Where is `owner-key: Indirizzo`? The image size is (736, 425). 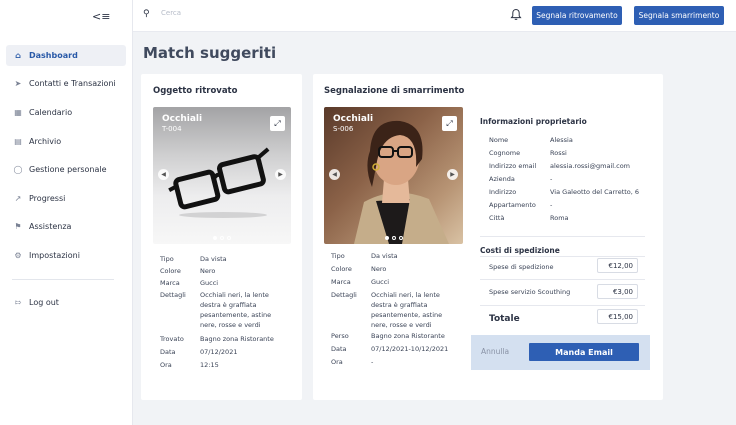
owner-key: Indirizzo is located at coordinates (503, 192).